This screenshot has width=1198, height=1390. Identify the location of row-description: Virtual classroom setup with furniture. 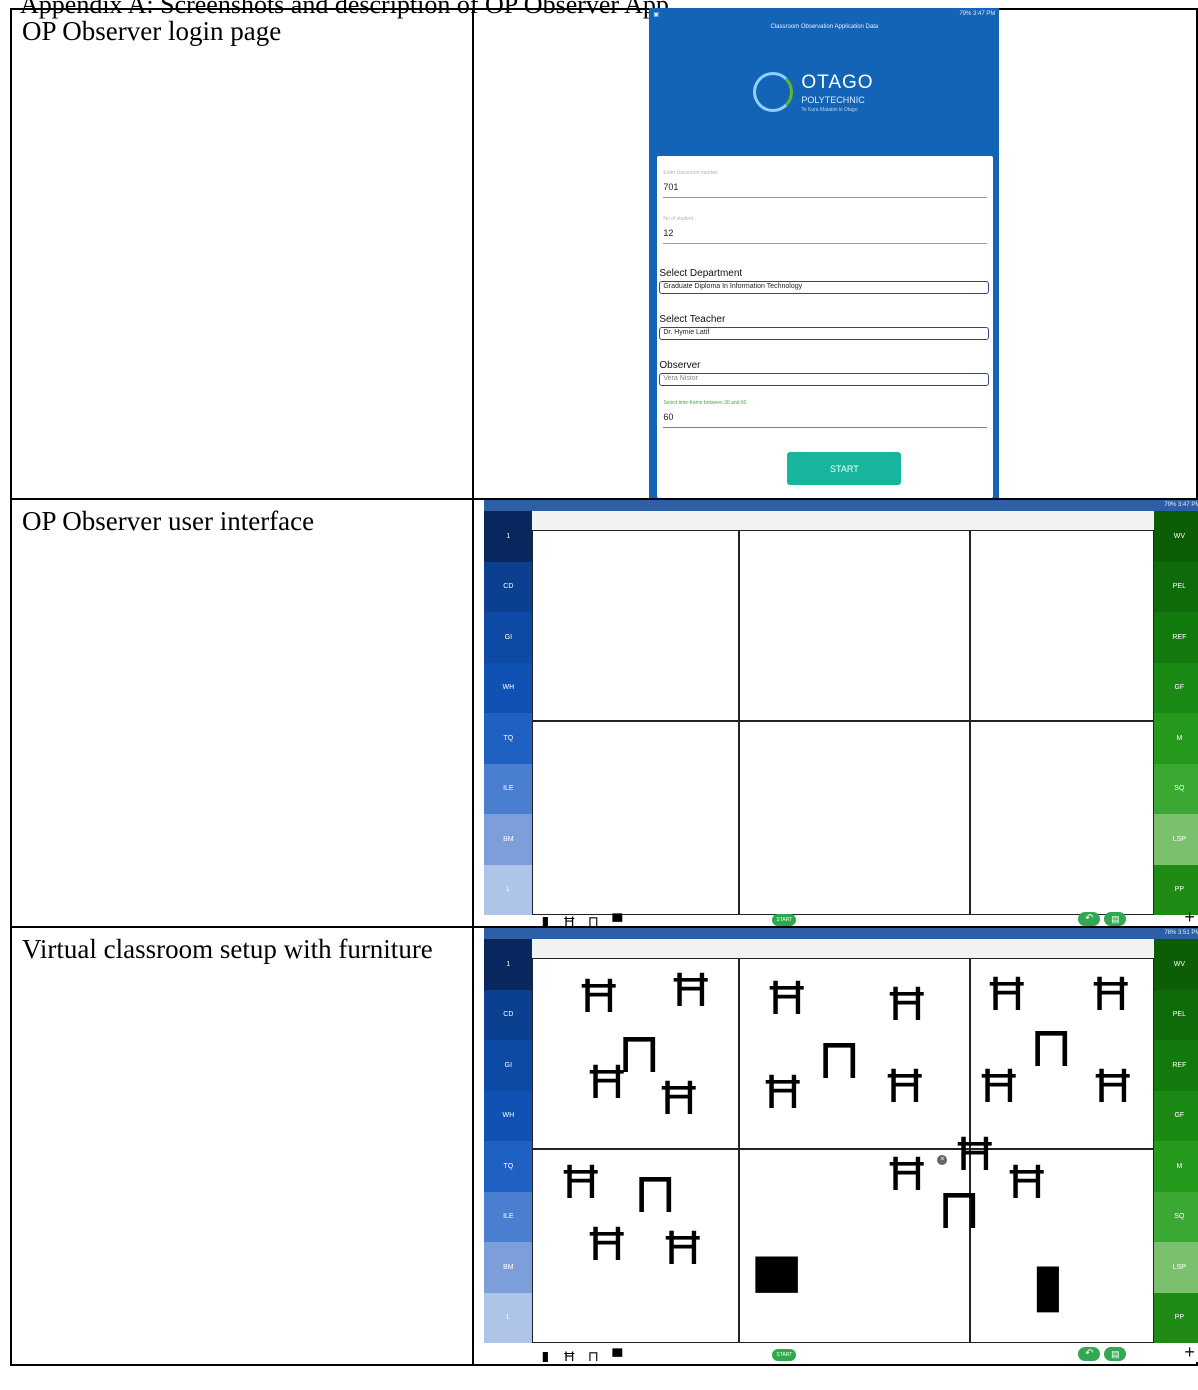
(242, 1146).